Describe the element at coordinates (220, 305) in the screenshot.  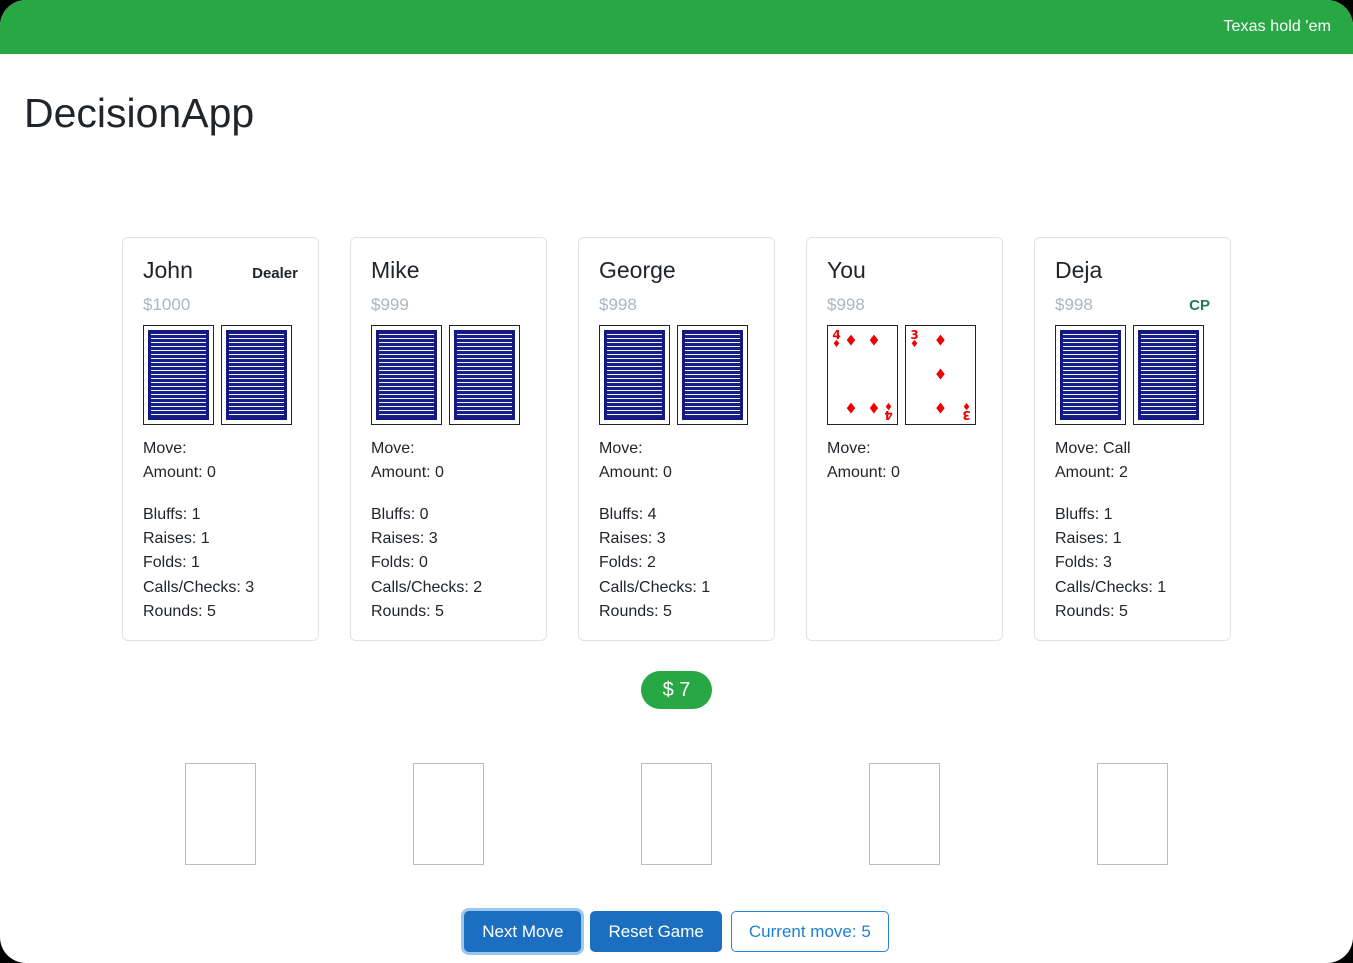
I see `player-stack-row: $1000` at that location.